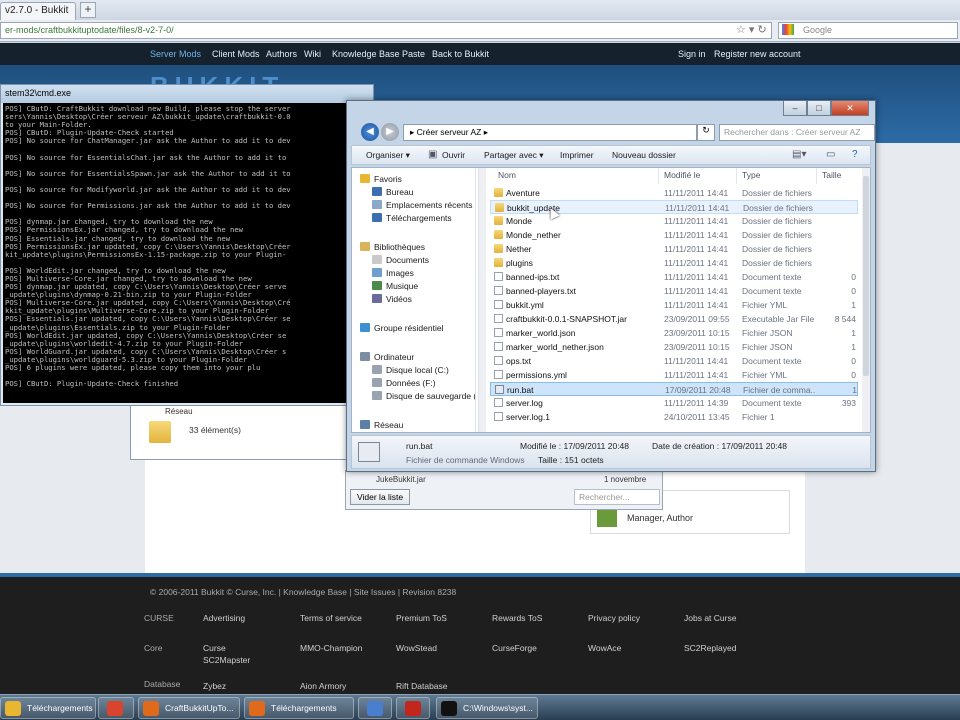  I want to click on sign-in-link: Sign in, so click(692, 54).